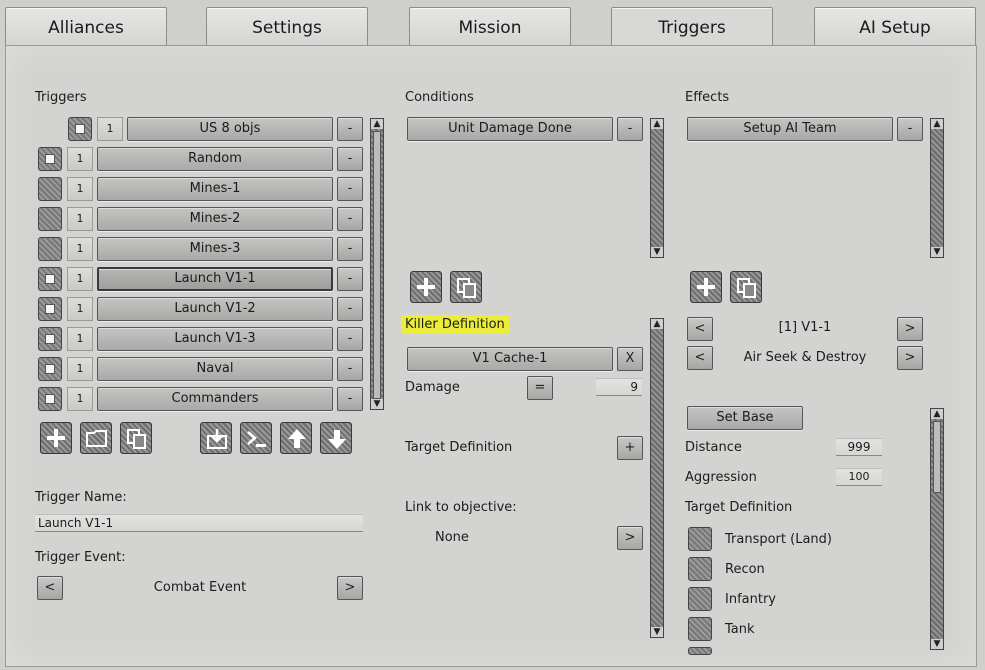  I want to click on copy-effect-button, so click(746, 287).